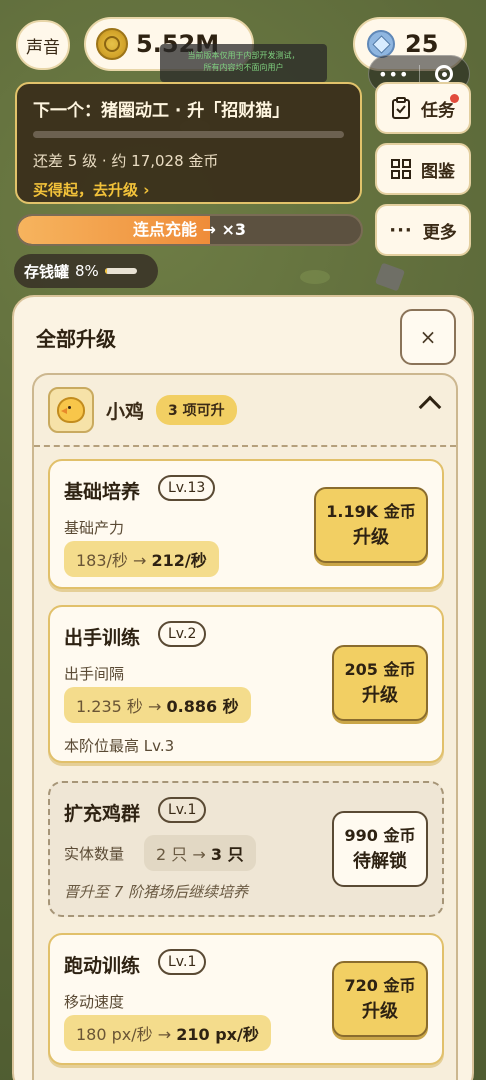 Image resolution: width=486 pixels, height=1080 pixels. Describe the element at coordinates (102, 638) in the screenshot. I see `upgrade-name: 出手训练` at that location.